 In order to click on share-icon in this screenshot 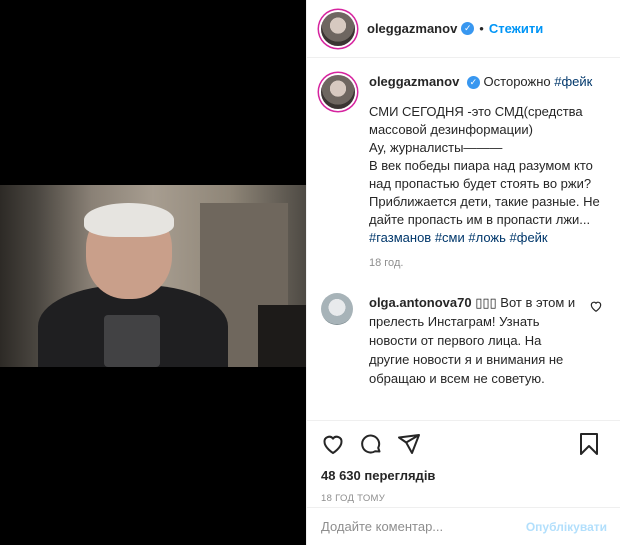, I will do `click(409, 444)`.